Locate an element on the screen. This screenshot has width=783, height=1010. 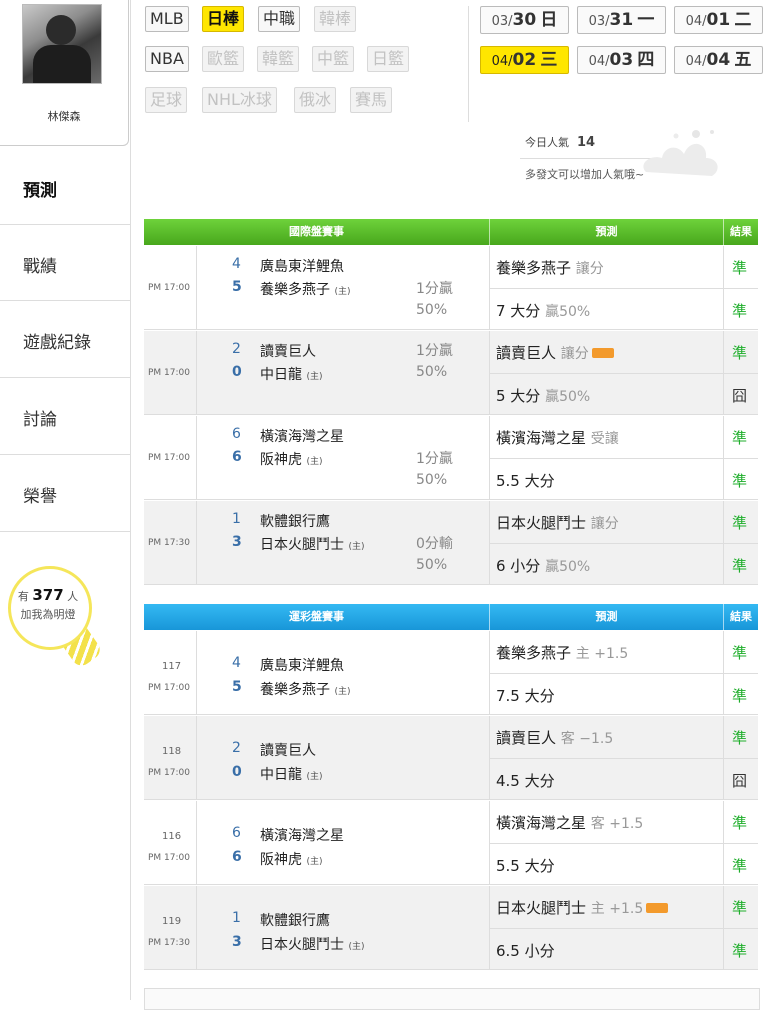
league-tab: 賽馬 is located at coordinates (371, 100).